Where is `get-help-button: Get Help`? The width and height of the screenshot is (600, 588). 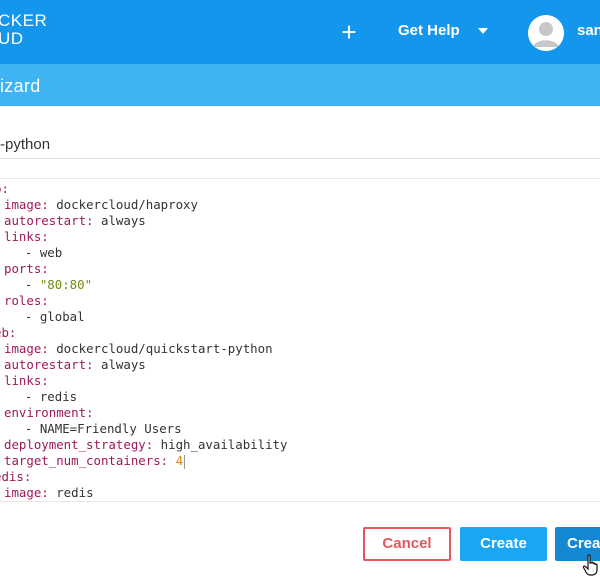
get-help-button: Get Help is located at coordinates (429, 30).